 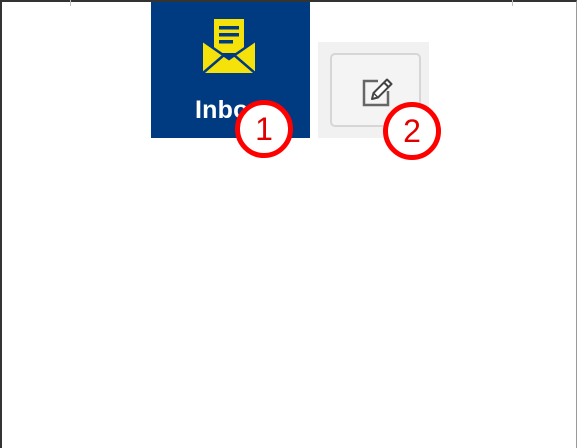 What do you see at coordinates (229, 46) in the screenshot?
I see `envelope-letter-icon` at bounding box center [229, 46].